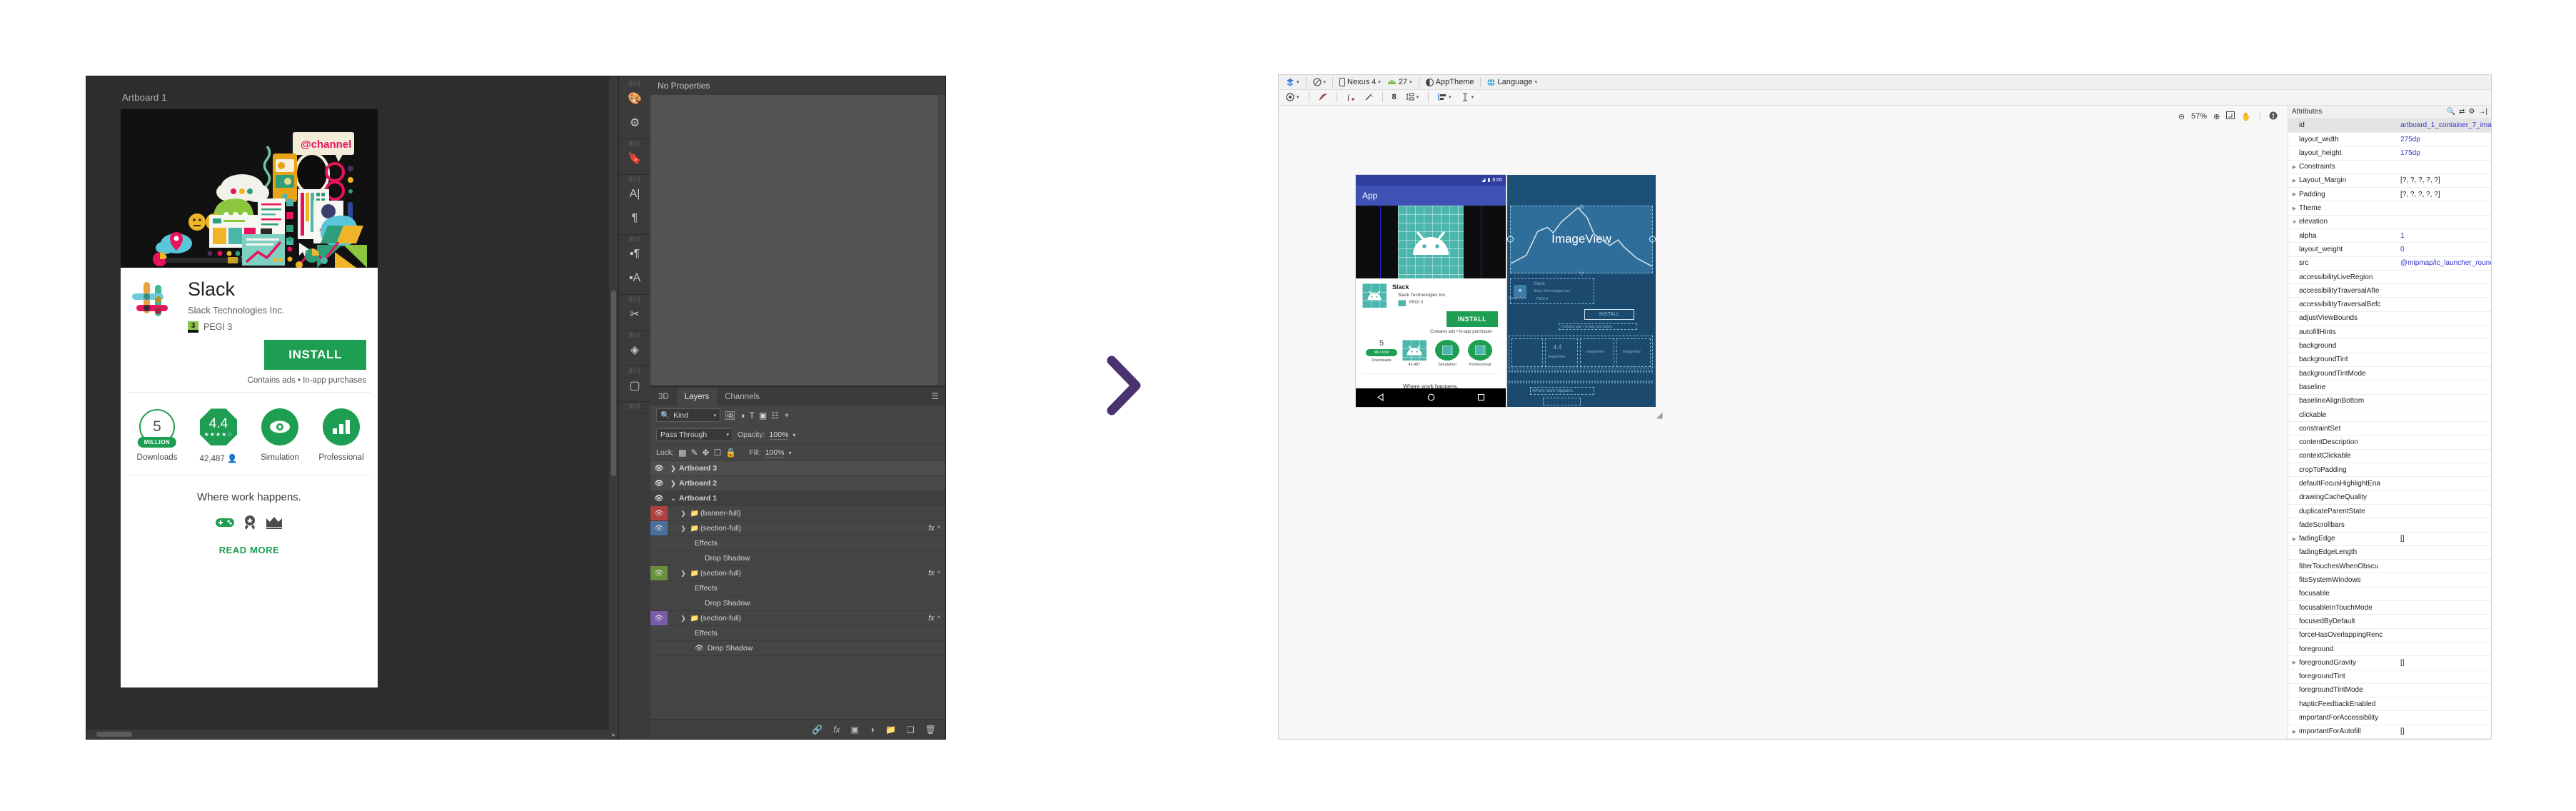 The width and height of the screenshot is (2576, 811). Describe the element at coordinates (817, 730) in the screenshot. I see `link-icon: 🔗` at that location.